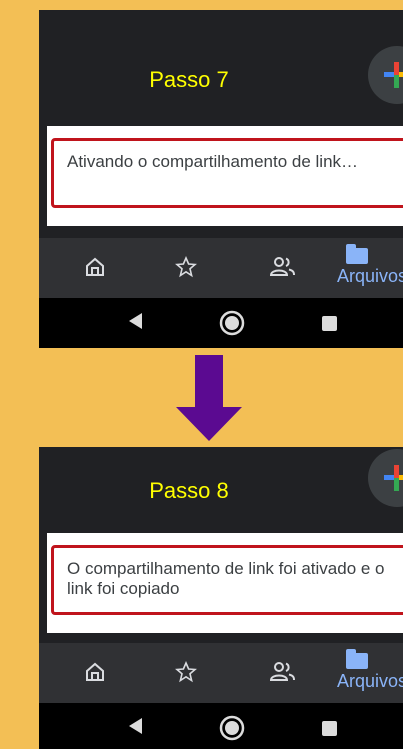  Describe the element at coordinates (189, 79) in the screenshot. I see `step-title: Passo 7` at that location.